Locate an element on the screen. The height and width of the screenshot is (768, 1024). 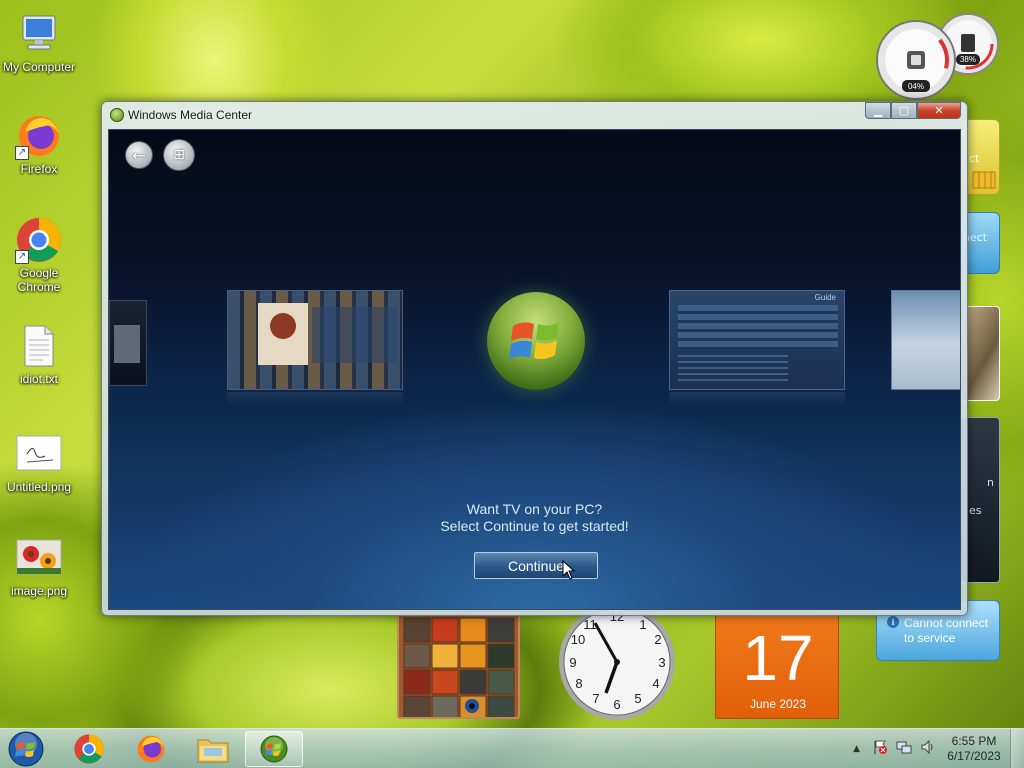
media-center-start-orb is located at coordinates (536, 341).